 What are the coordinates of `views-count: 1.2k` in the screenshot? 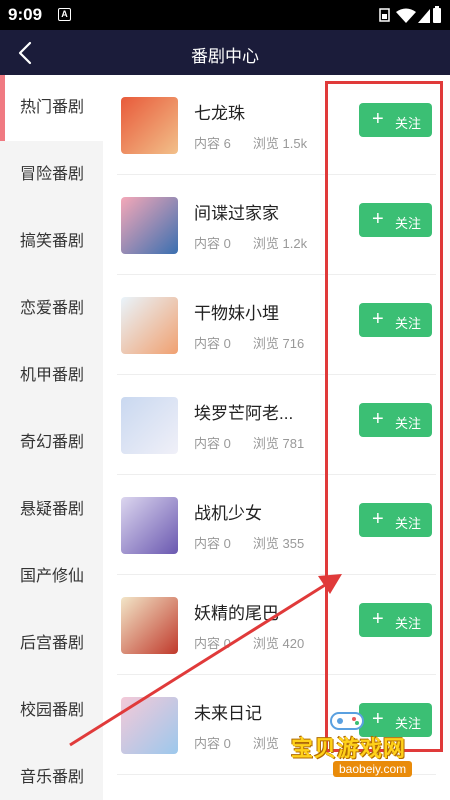 It's located at (295, 243).